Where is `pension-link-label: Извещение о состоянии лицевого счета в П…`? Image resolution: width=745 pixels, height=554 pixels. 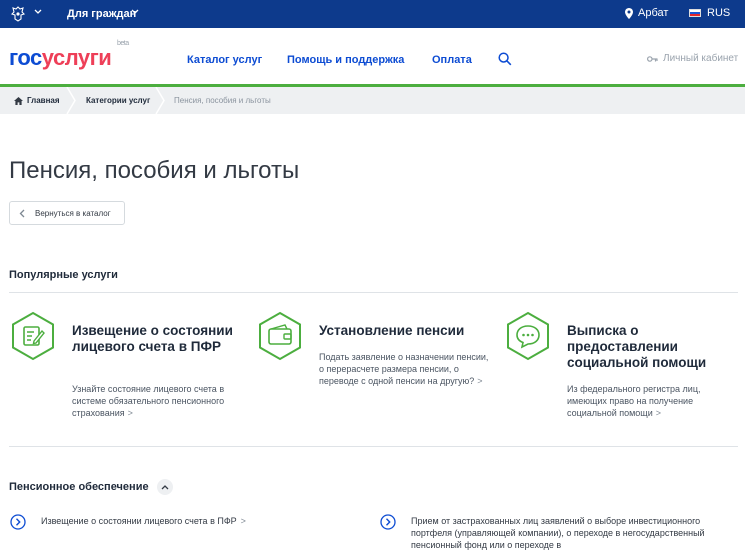
pension-link-label: Извещение о состоянии лицевого счета в П… is located at coordinates (143, 521).